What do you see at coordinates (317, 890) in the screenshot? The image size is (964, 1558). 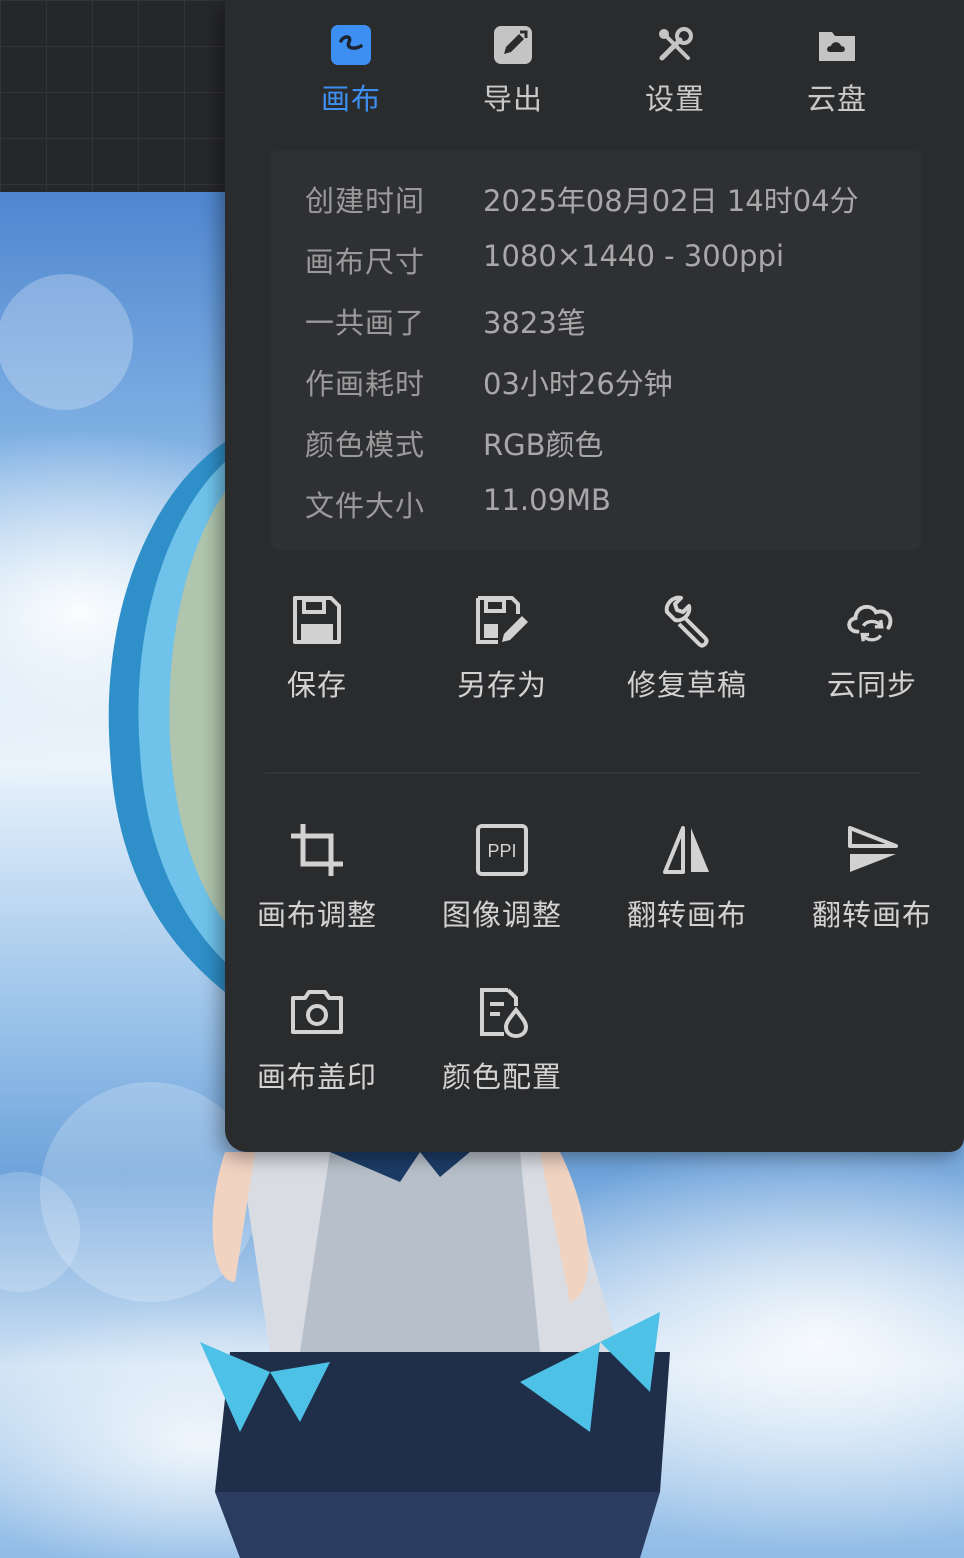 I see `canvas-adjust-button: 画布调整` at bounding box center [317, 890].